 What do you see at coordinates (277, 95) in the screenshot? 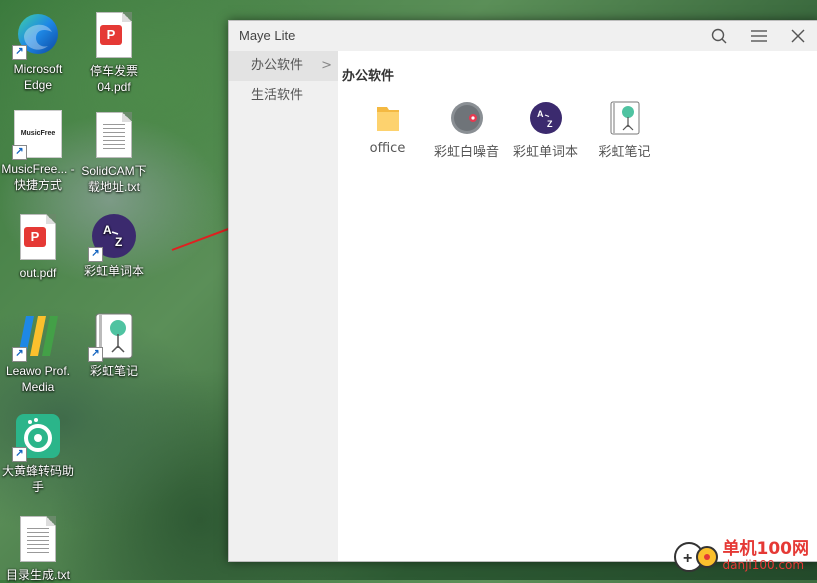
I see `sidebar-item-label: 生活软件` at bounding box center [277, 95].